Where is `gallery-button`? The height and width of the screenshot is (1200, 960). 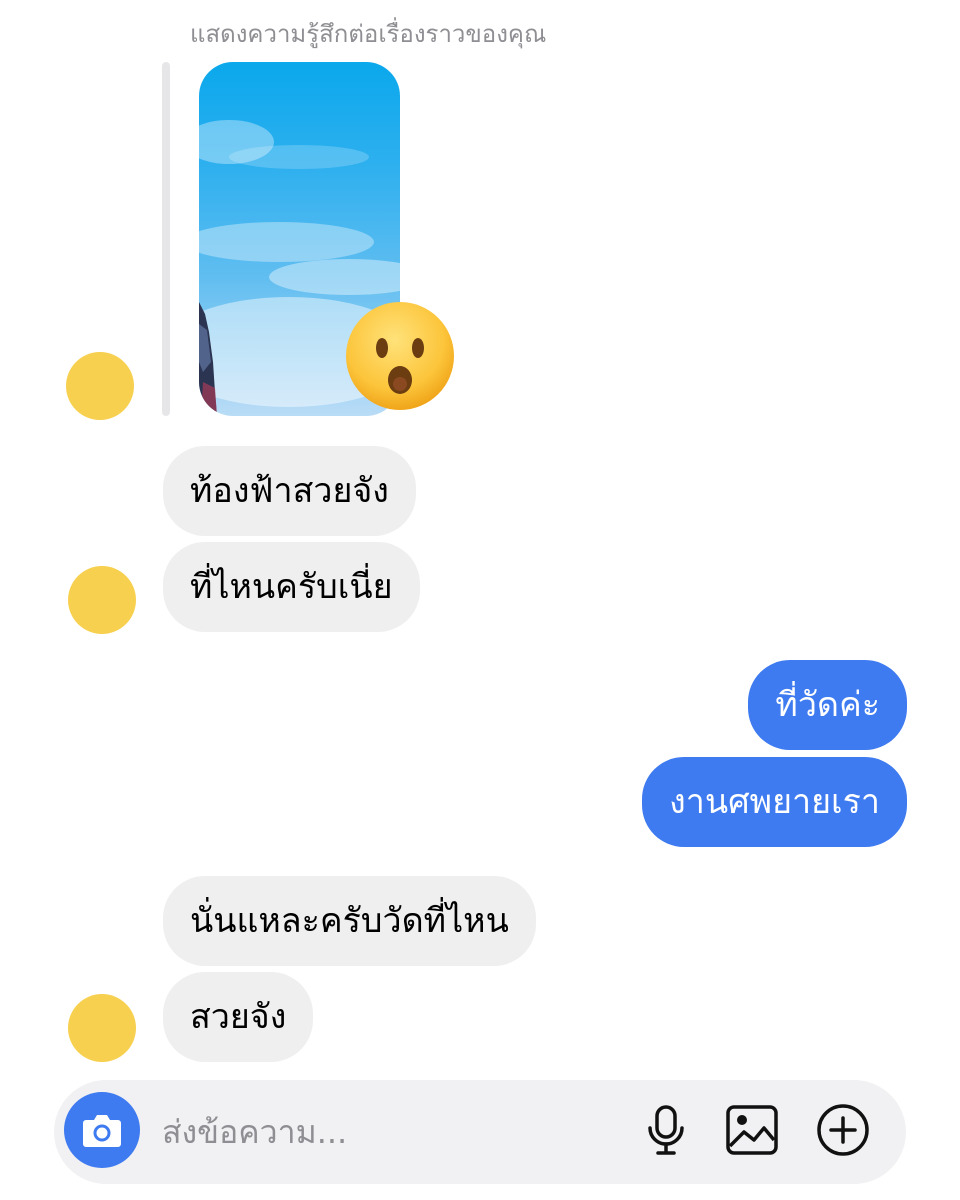 gallery-button is located at coordinates (752, 1130).